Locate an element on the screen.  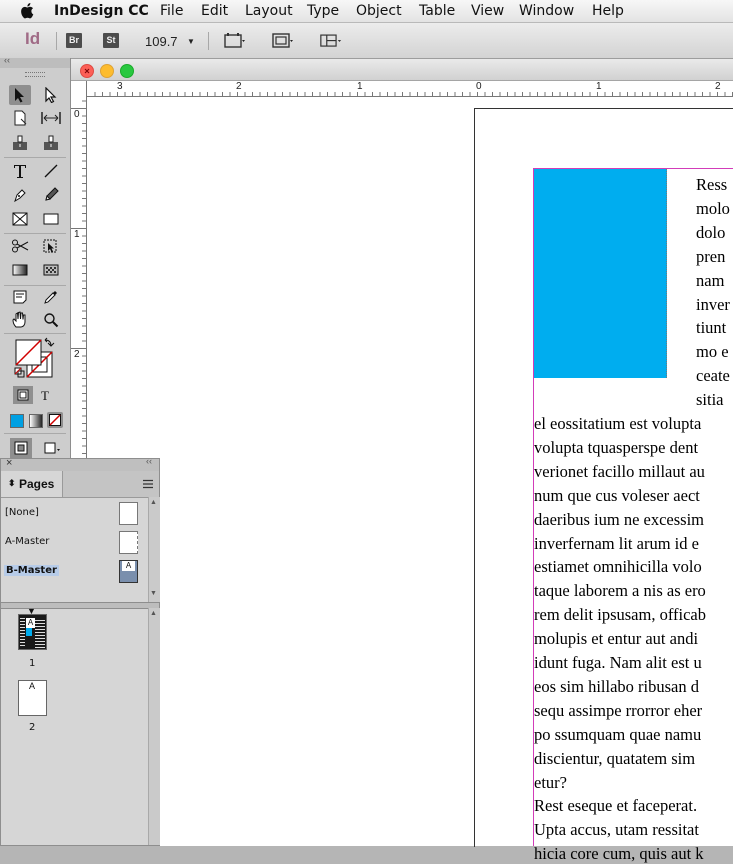
rectangle-icon is located at coordinates (51, 219).